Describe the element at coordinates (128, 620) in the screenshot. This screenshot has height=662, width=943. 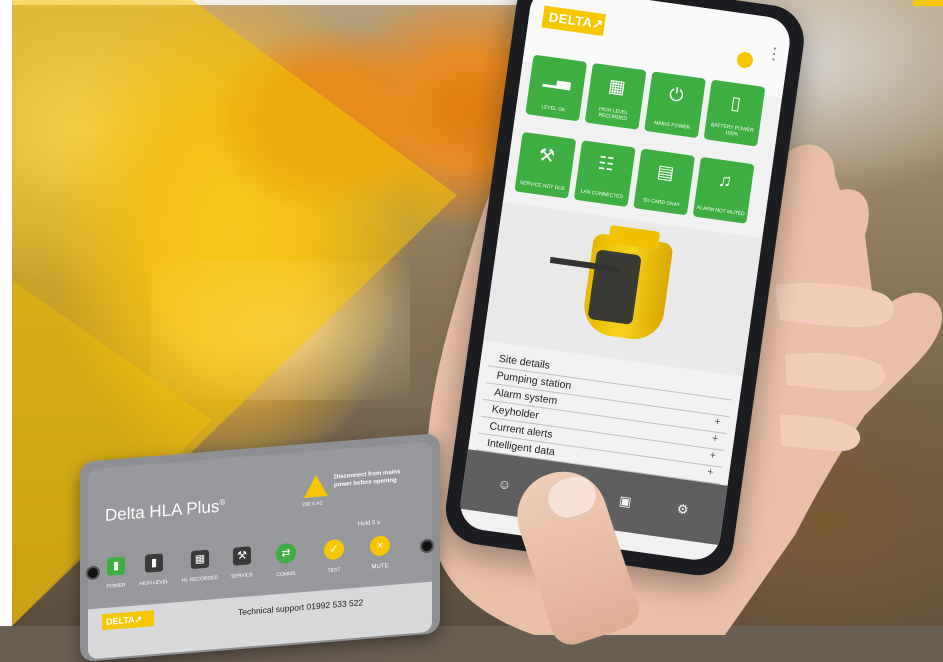
I see `device-delta-logo: DELTA↗` at that location.